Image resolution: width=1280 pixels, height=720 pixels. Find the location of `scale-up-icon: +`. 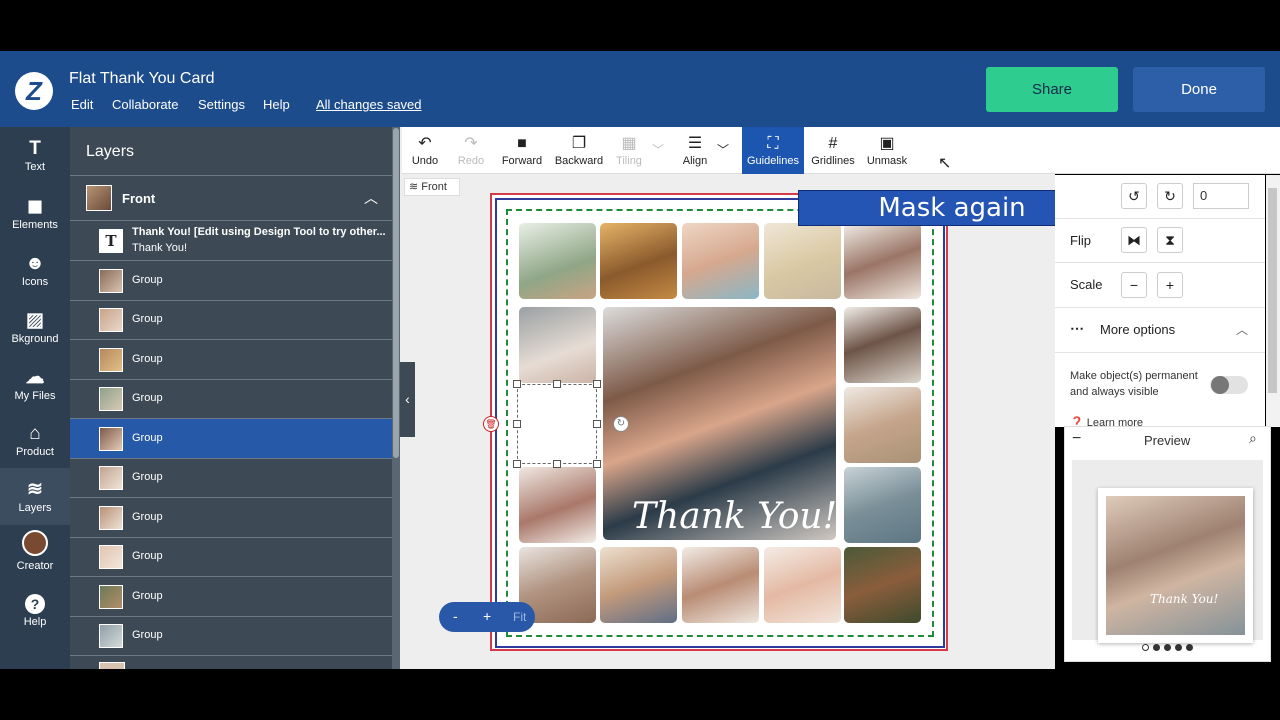

scale-up-icon: + is located at coordinates (1170, 285).